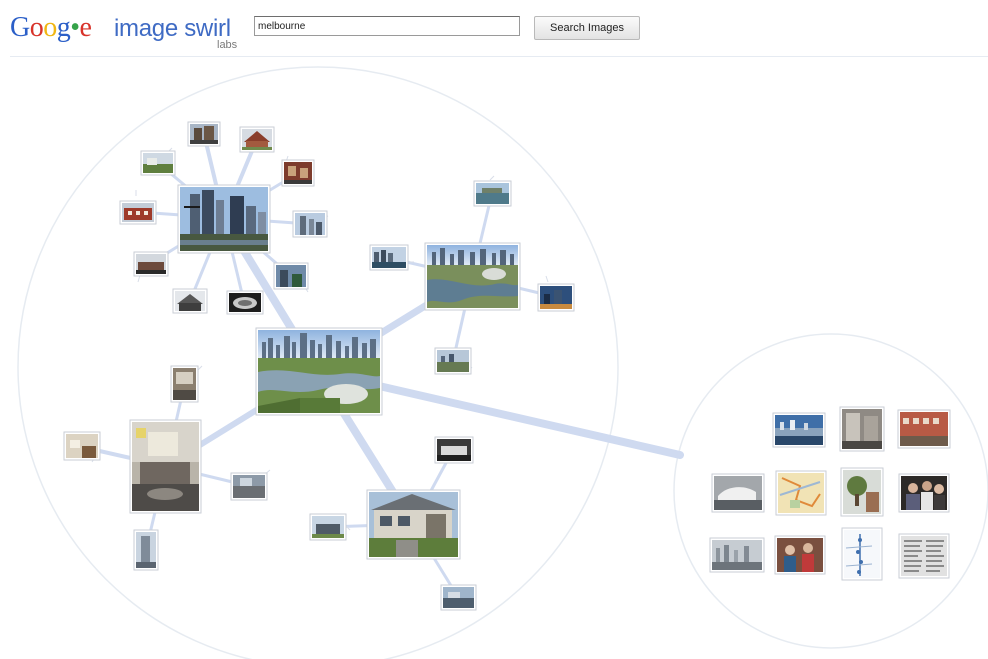 The image size is (988, 659). I want to click on city-towers-cluster-image, so click(224, 219).